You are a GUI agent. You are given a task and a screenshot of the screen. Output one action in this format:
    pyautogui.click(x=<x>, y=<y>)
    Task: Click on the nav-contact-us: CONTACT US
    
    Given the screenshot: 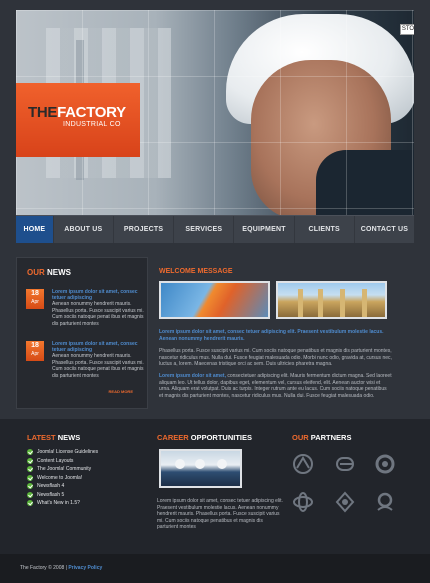 What is the action you would take?
    pyautogui.click(x=384, y=229)
    